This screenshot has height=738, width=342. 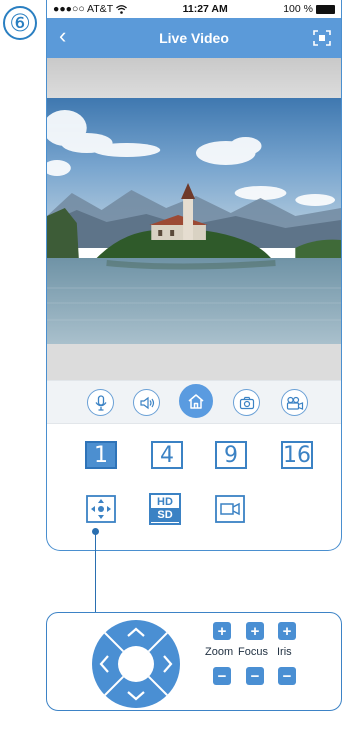 I want to click on fullscreen-icon, so click(x=322, y=38).